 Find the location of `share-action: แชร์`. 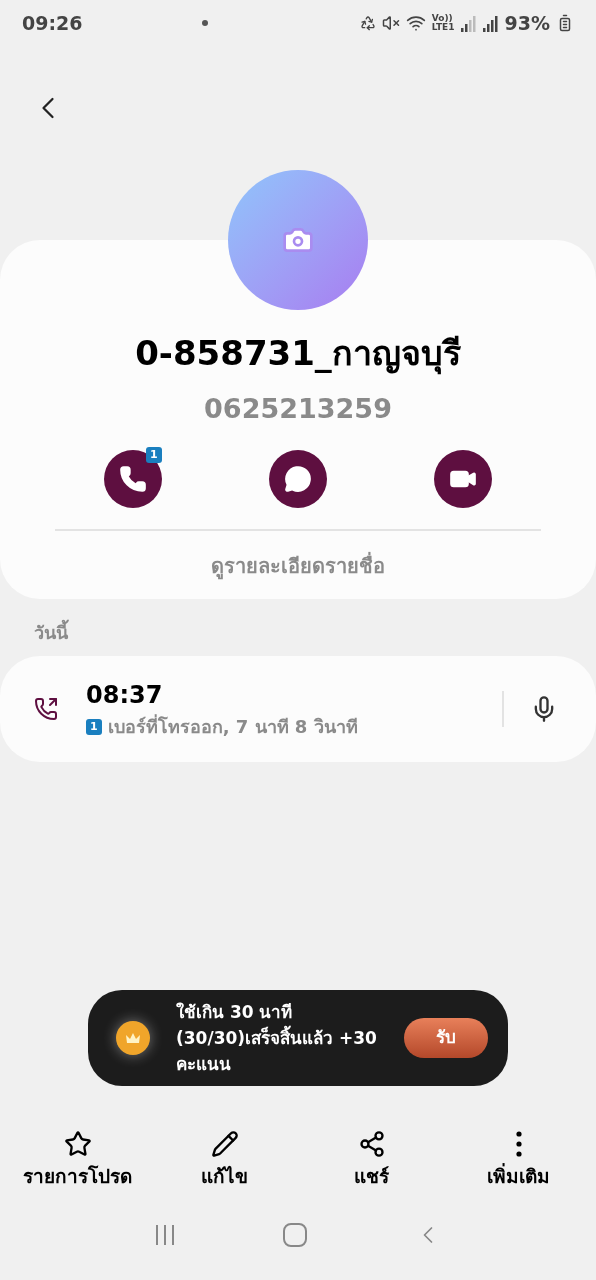

share-action: แชร์ is located at coordinates (371, 1159).